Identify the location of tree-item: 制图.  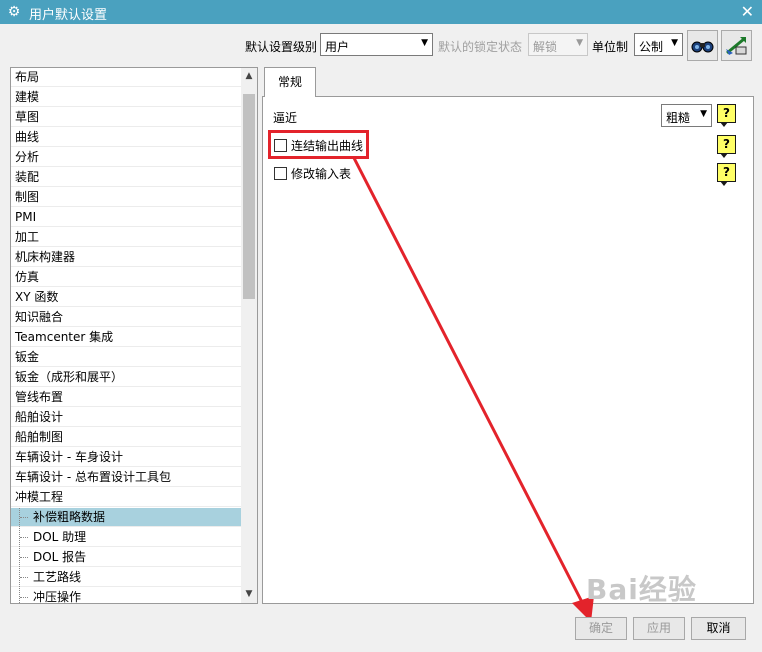
(126, 197).